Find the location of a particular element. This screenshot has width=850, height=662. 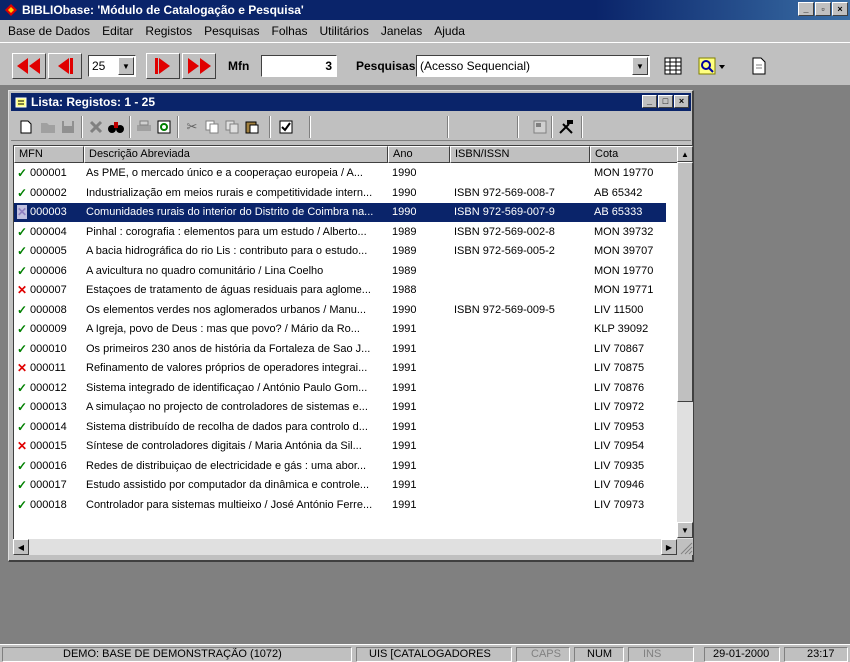

menu-utilitarios: Utilitários is located at coordinates (344, 31).